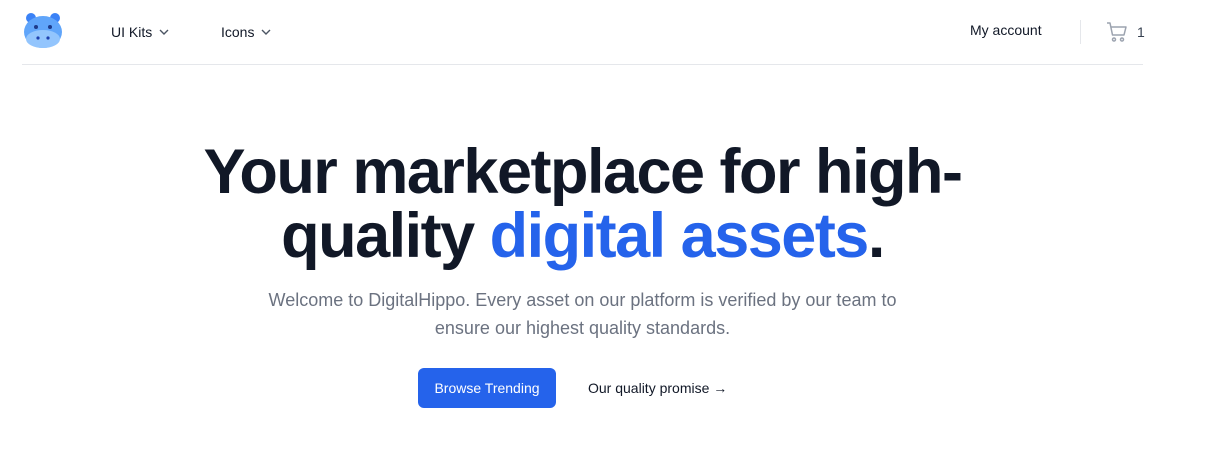 Image resolution: width=1218 pixels, height=473 pixels. Describe the element at coordinates (1141, 32) in the screenshot. I see `cart-count: 1` at that location.